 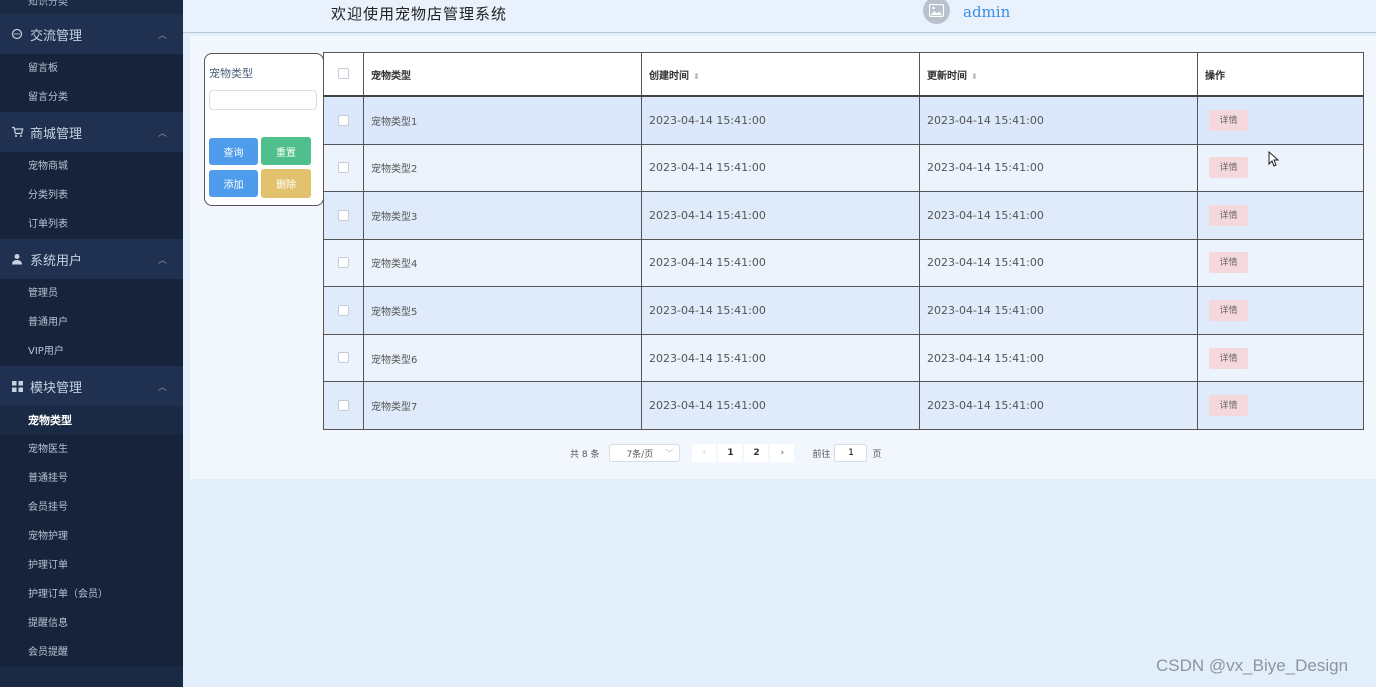 I want to click on username-label: admin, so click(x=986, y=12).